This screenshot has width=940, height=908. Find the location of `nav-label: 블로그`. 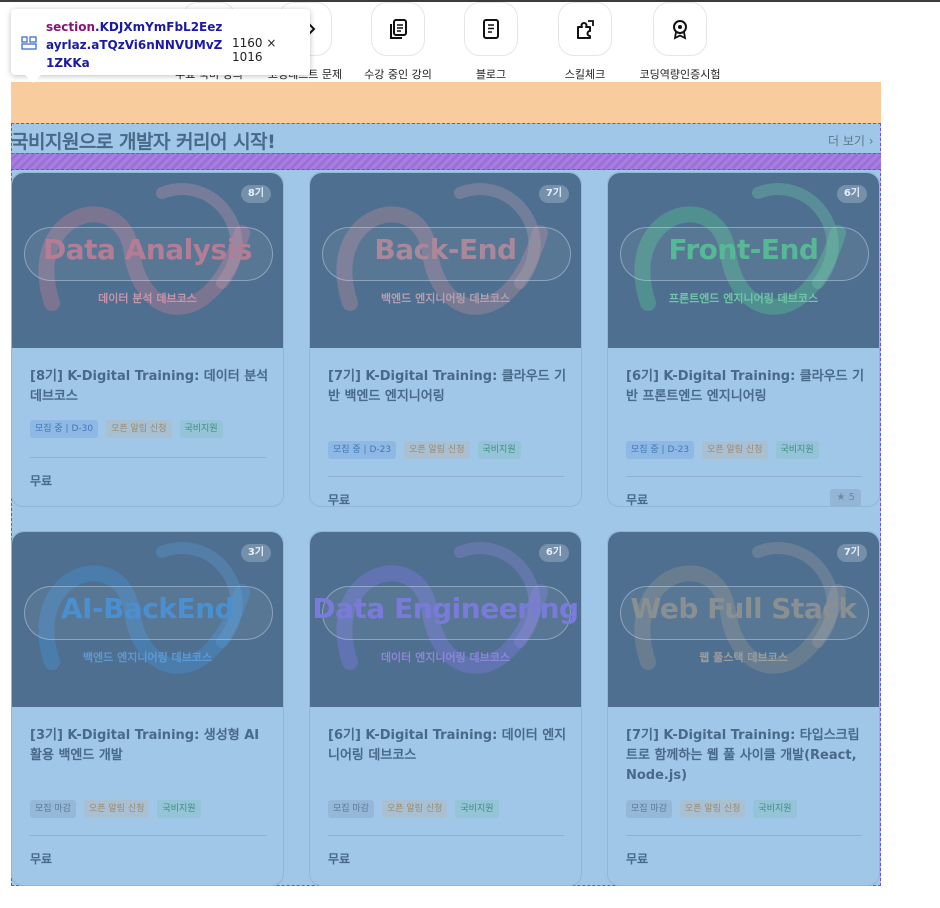

nav-label: 블로그 is located at coordinates (491, 74).